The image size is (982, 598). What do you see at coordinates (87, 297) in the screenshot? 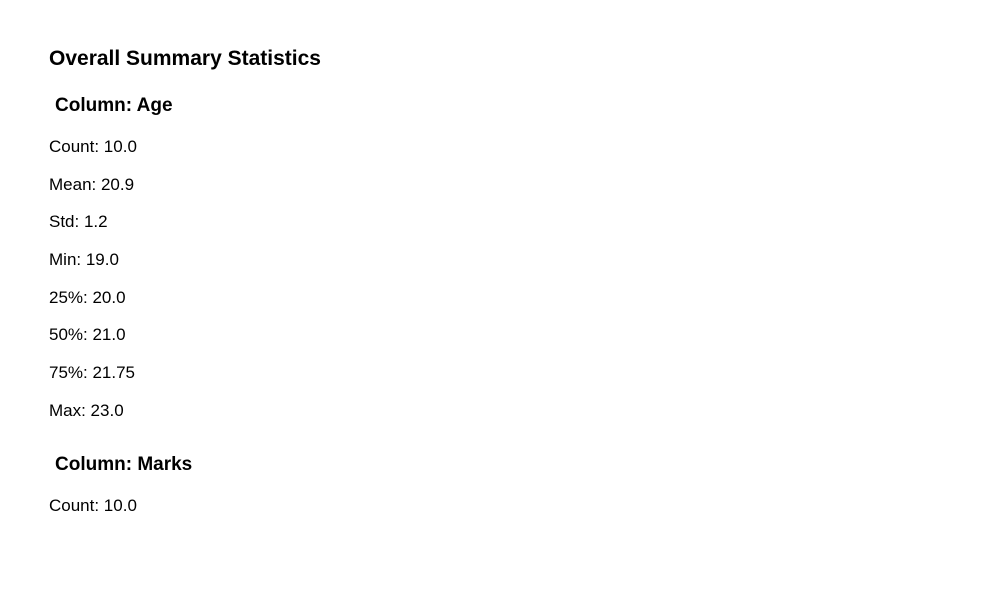
I see `stat-25-percent: 25%: 20.0` at bounding box center [87, 297].